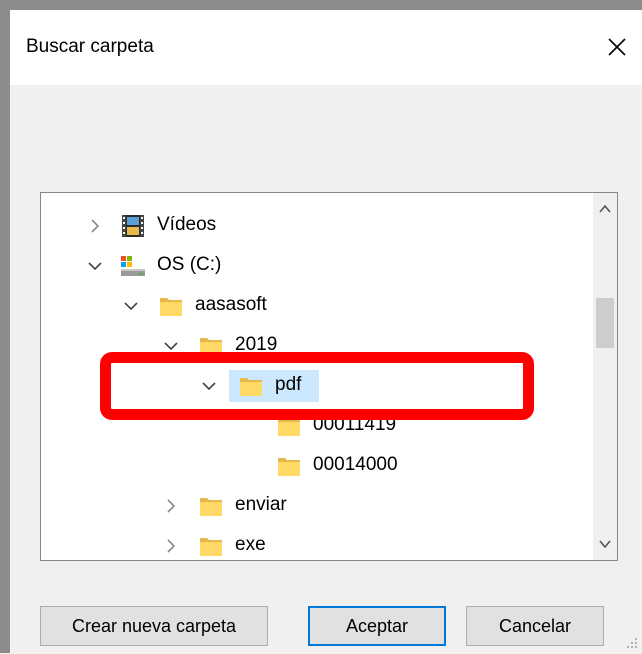 The width and height of the screenshot is (642, 654). Describe the element at coordinates (326, 47) in the screenshot. I see `title-bar: Buscar carpeta` at that location.